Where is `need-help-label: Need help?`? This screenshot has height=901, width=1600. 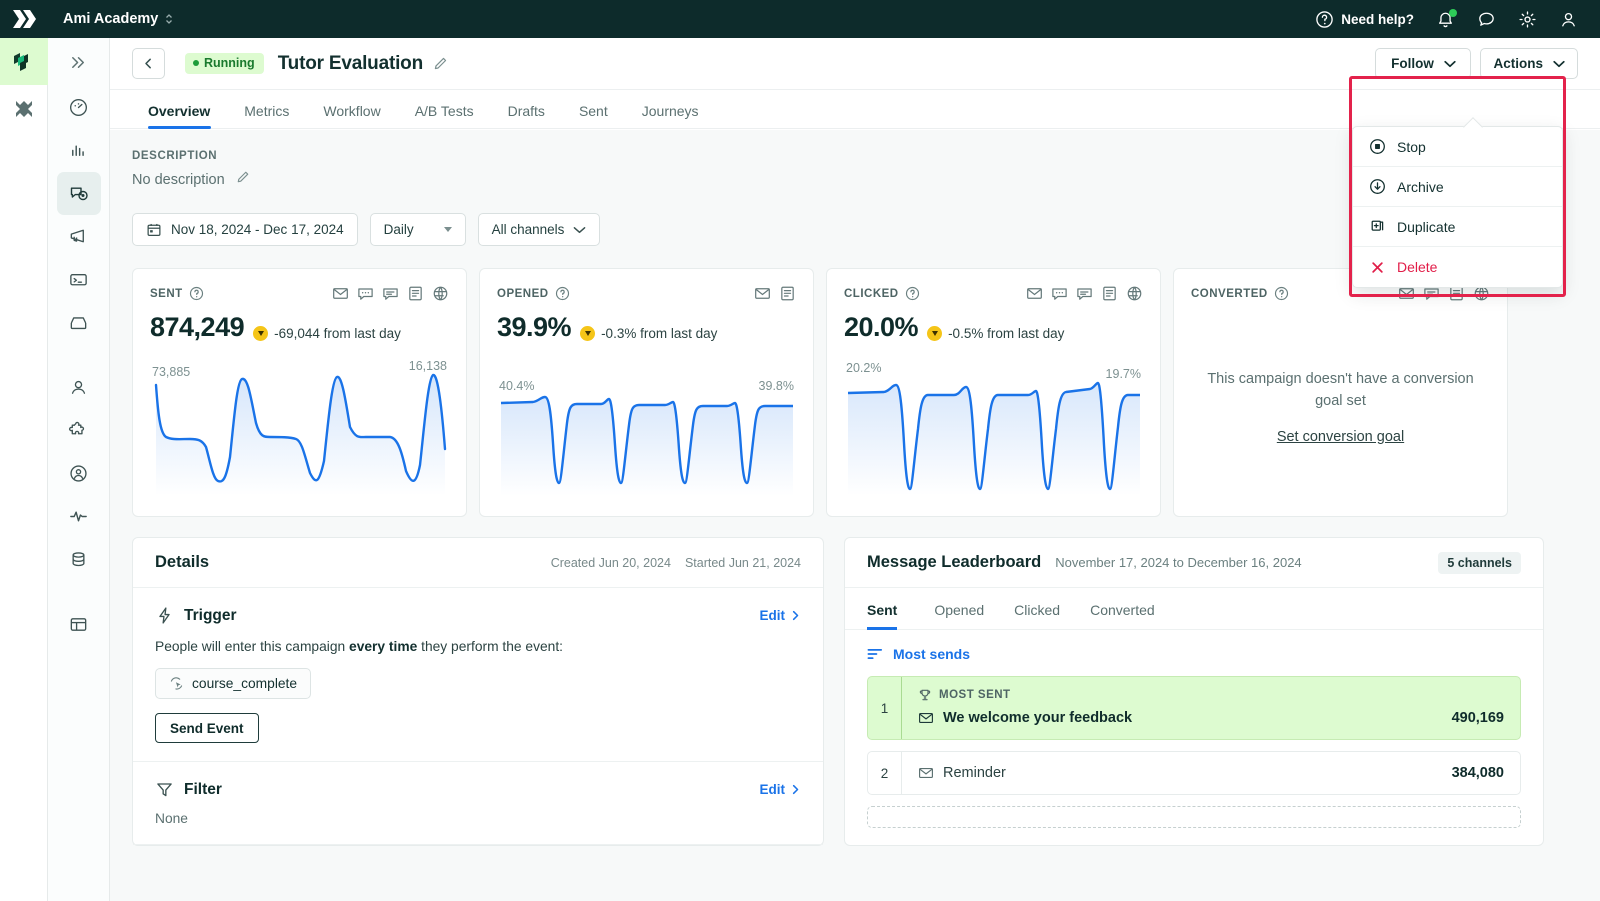 need-help-label: Need help? is located at coordinates (1377, 19).